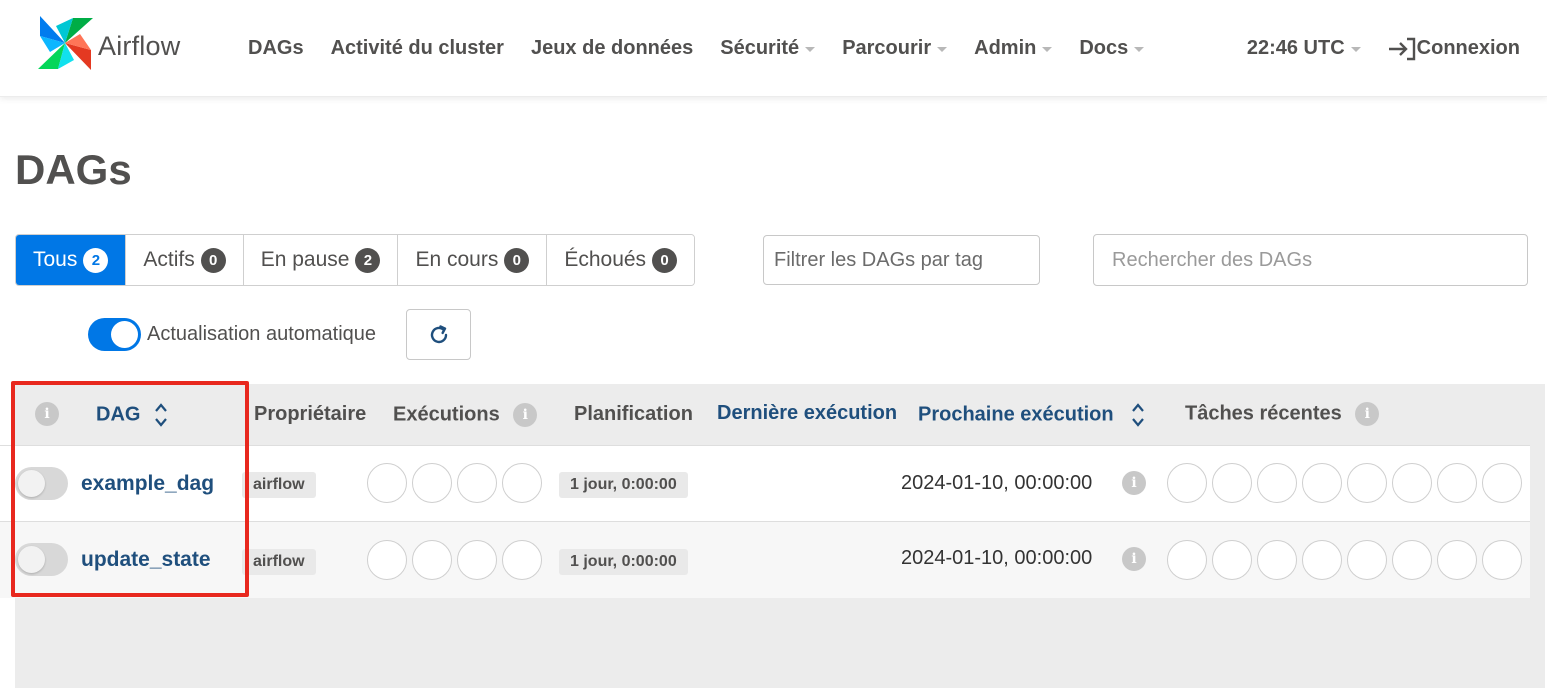 The width and height of the screenshot is (1547, 688). What do you see at coordinates (73, 169) in the screenshot?
I see `page-title: DAGs` at bounding box center [73, 169].